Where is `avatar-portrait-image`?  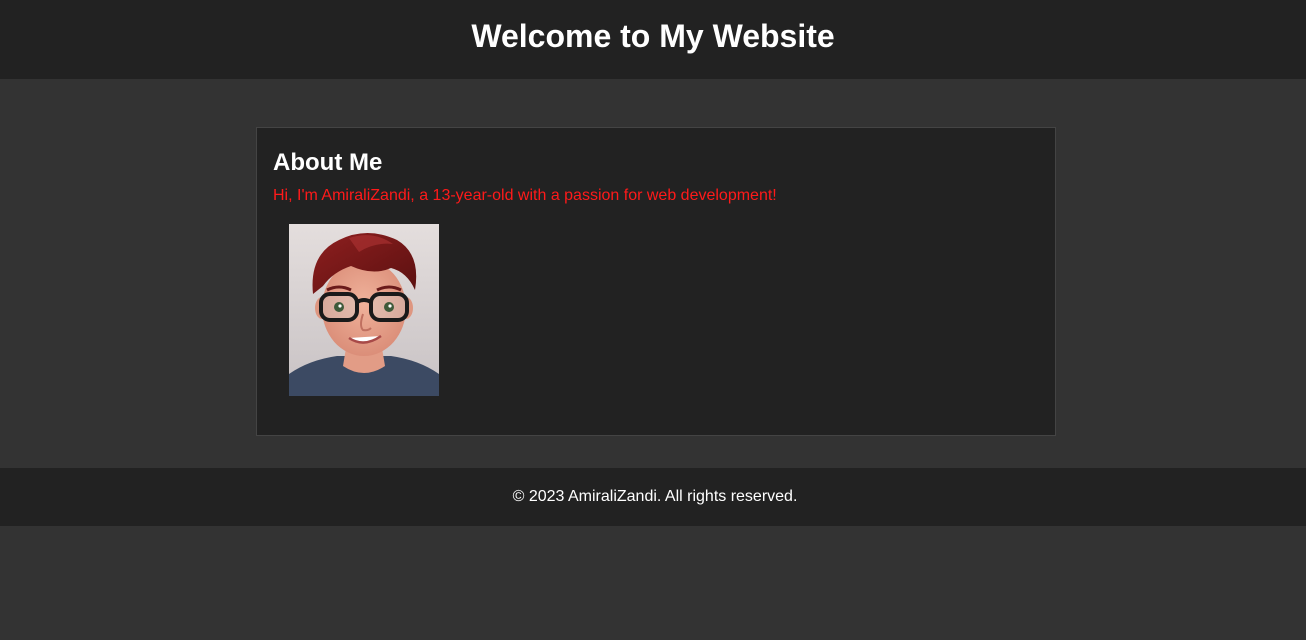 avatar-portrait-image is located at coordinates (364, 310).